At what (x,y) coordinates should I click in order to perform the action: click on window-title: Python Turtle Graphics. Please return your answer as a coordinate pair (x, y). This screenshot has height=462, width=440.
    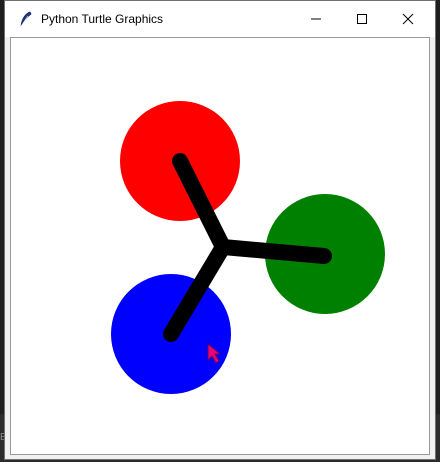
    Looking at the image, I should click on (102, 19).